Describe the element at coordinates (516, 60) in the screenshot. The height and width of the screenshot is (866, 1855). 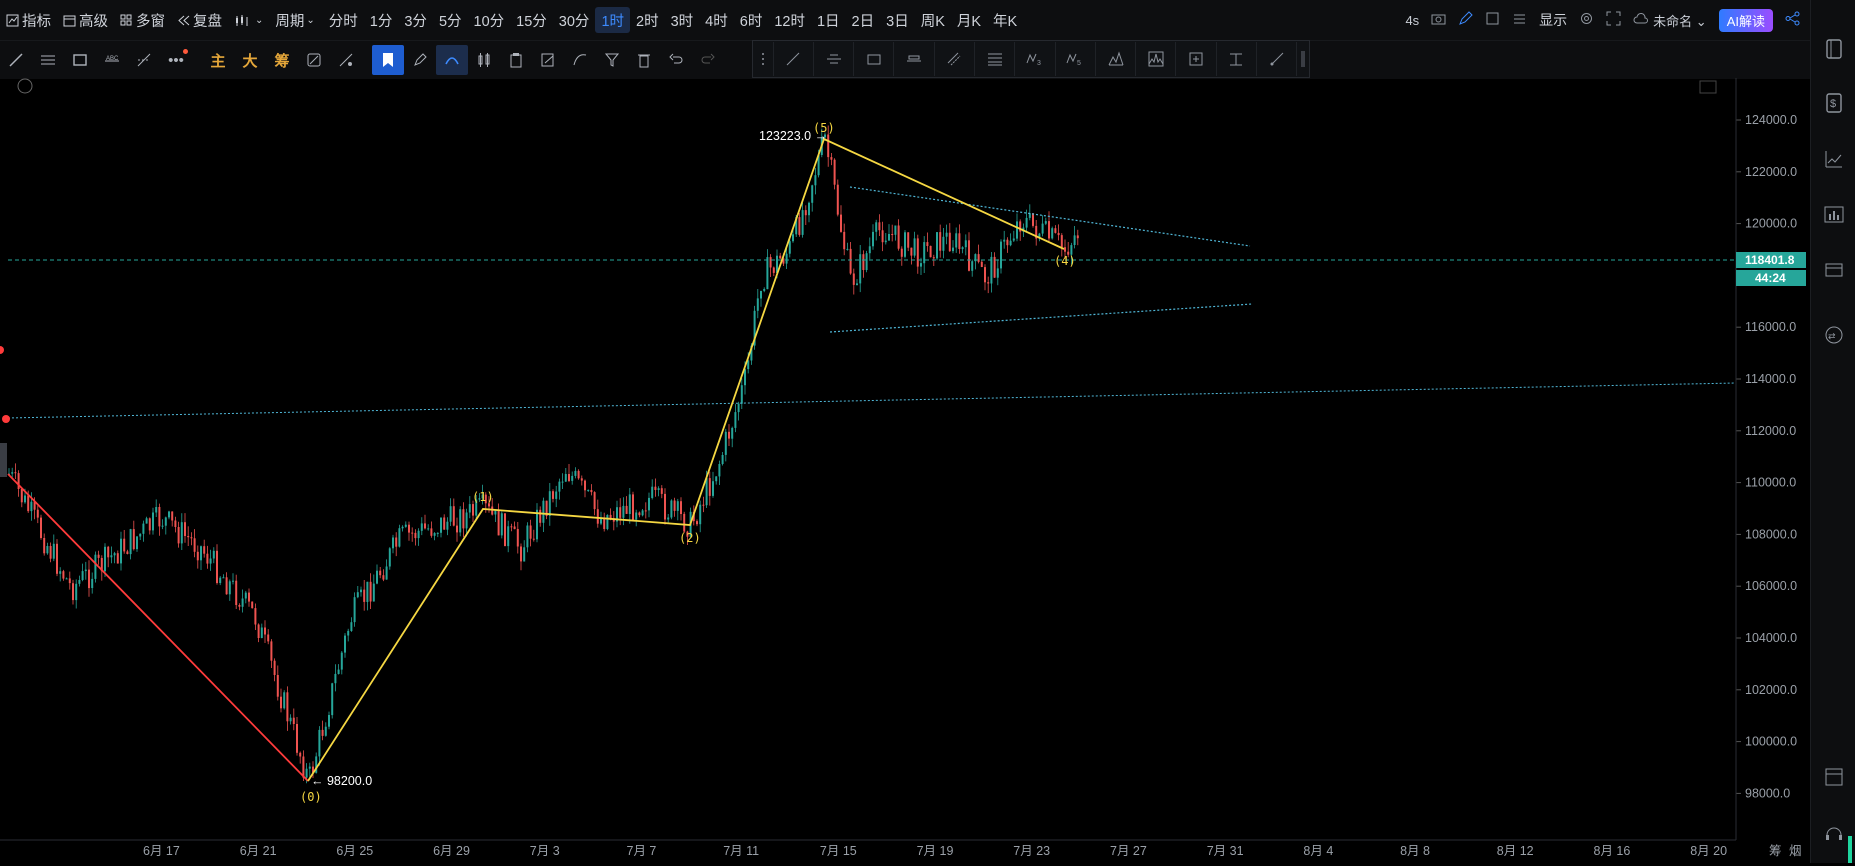
I see `clipboard-icon` at that location.